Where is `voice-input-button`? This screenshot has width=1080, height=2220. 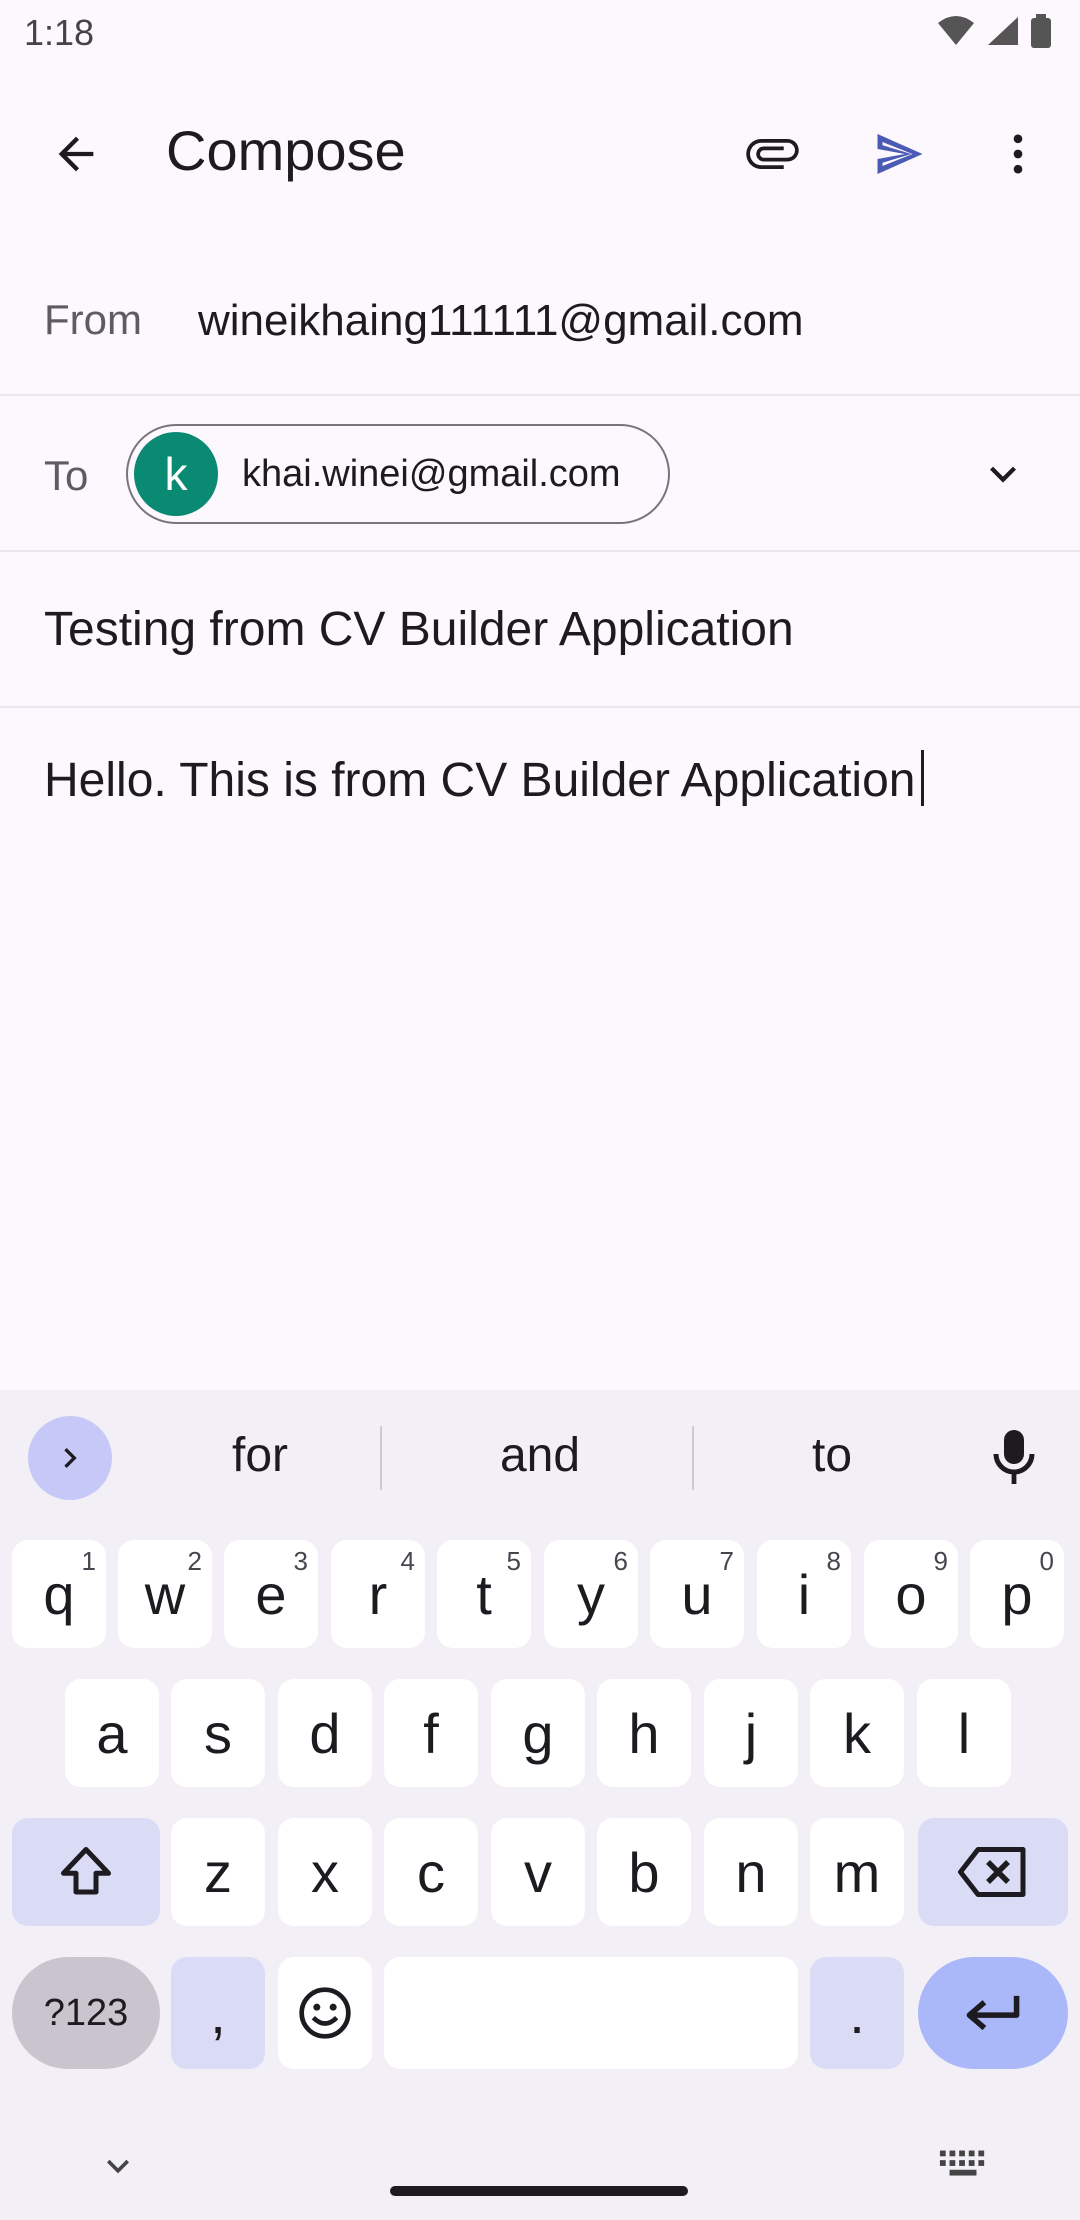
voice-input-button is located at coordinates (1014, 1458).